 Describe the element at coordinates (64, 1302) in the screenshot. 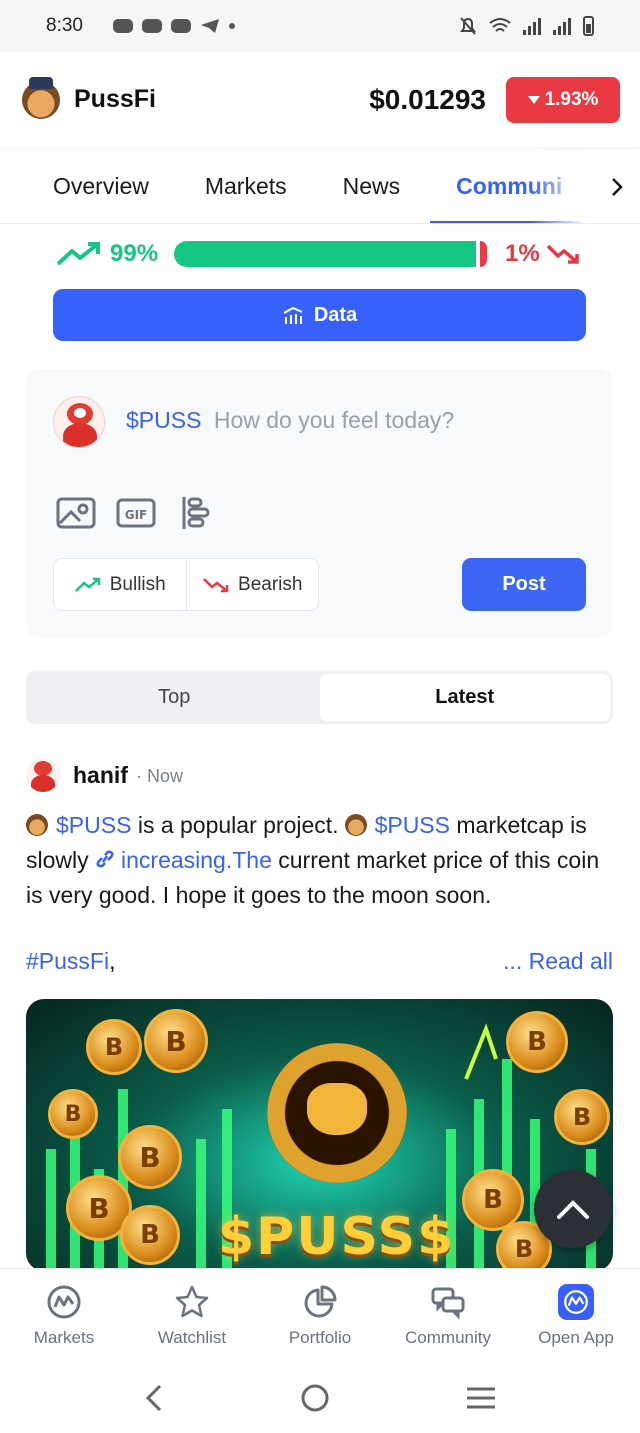

I see `markets-icon` at that location.